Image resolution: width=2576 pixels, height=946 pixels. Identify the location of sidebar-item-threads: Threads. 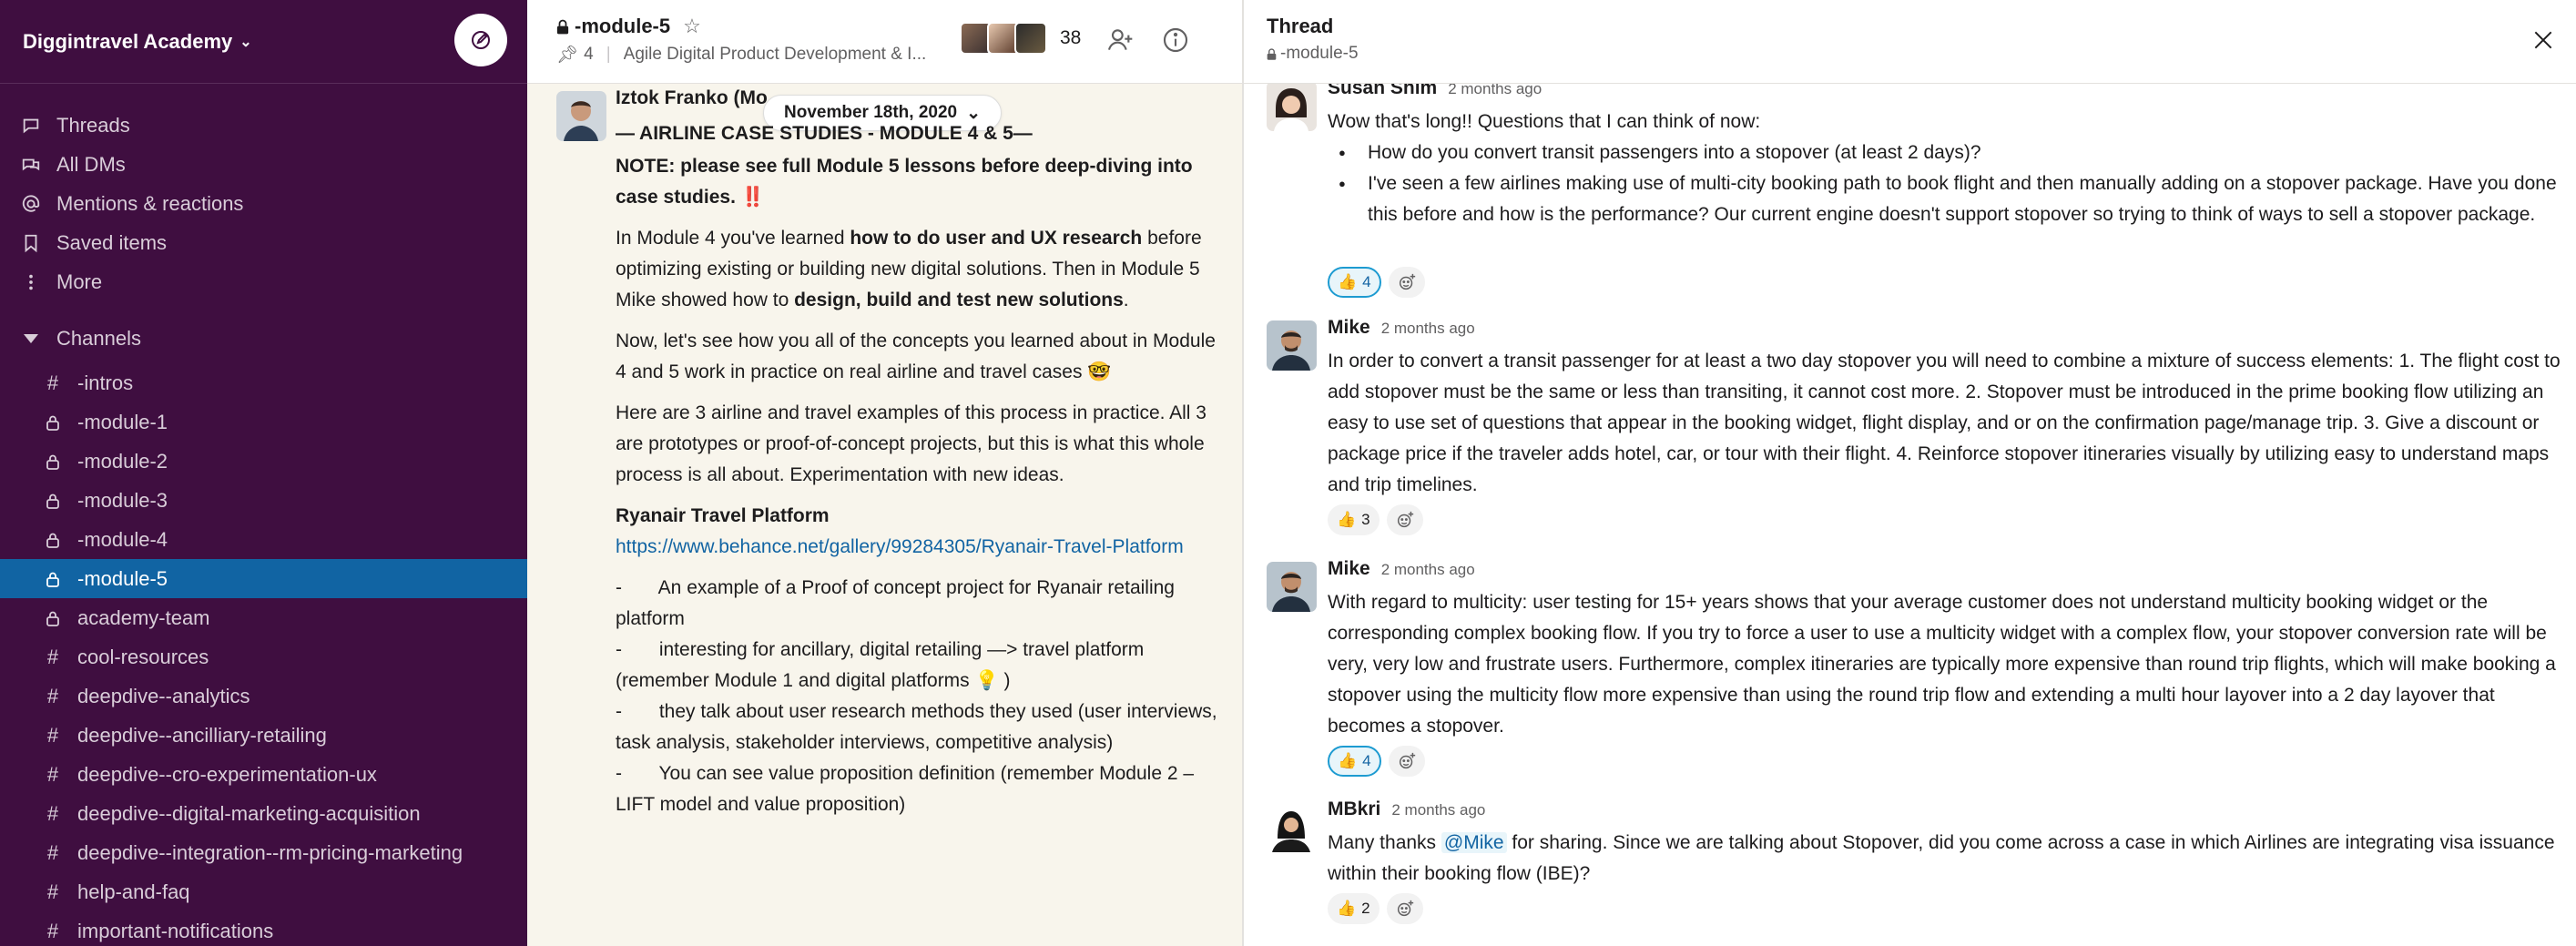
(264, 125).